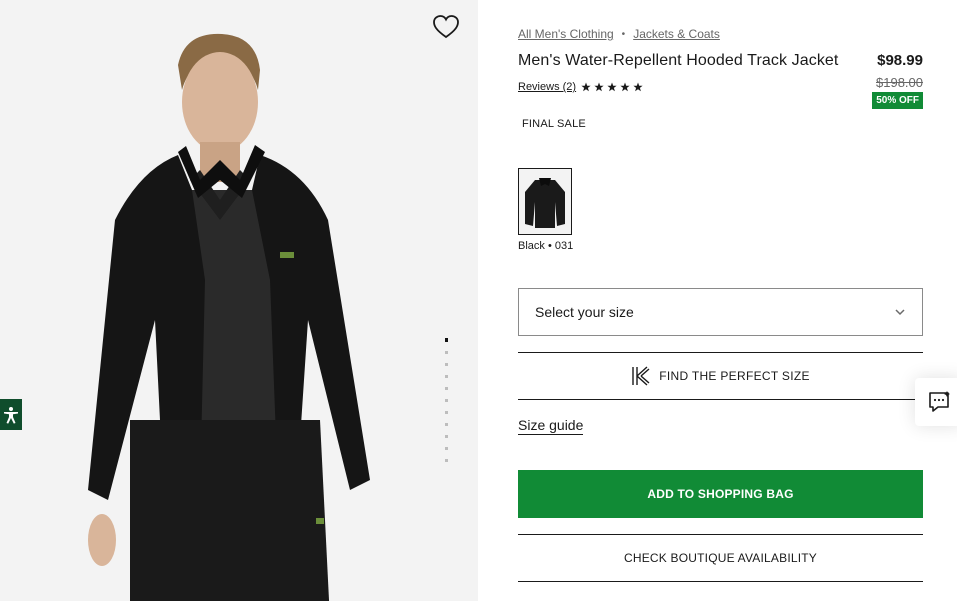 This screenshot has height=601, width=957. I want to click on chat-icon, so click(939, 401).